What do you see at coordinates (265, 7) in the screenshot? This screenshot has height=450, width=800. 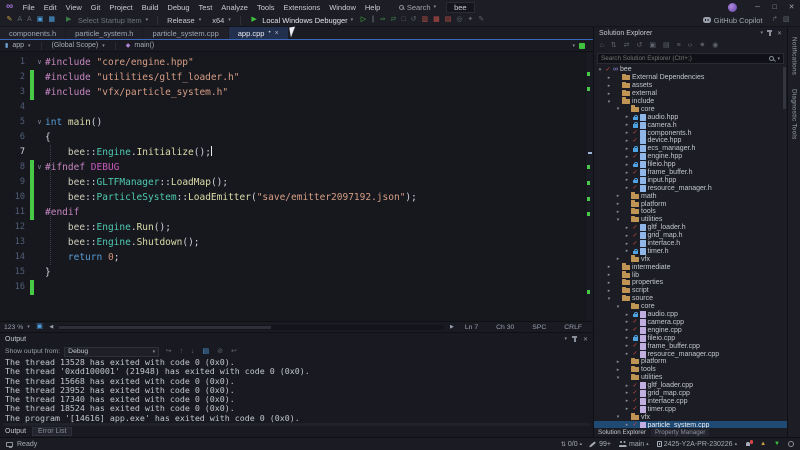 I see `menu-tools: Tools` at bounding box center [265, 7].